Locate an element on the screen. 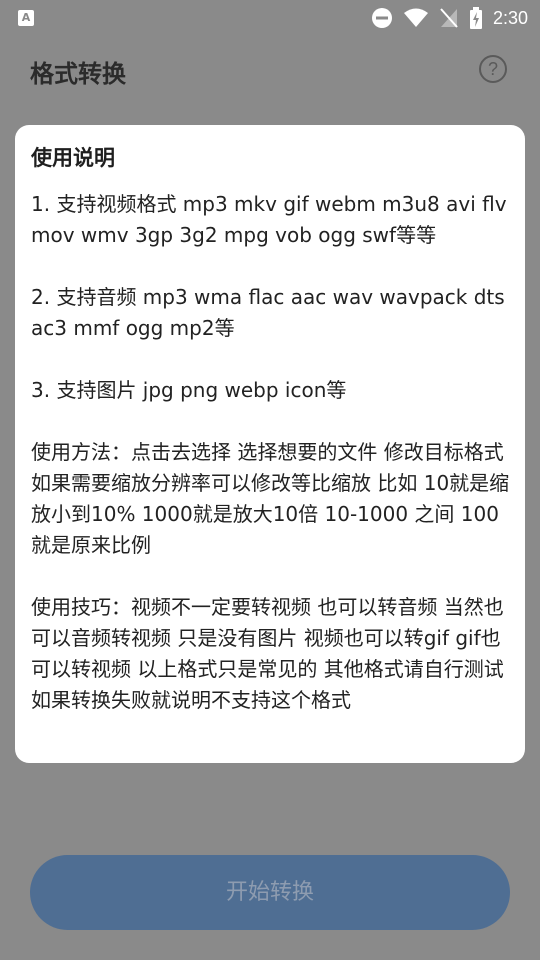 This screenshot has width=540, height=960. wifi-icon is located at coordinates (416, 18).